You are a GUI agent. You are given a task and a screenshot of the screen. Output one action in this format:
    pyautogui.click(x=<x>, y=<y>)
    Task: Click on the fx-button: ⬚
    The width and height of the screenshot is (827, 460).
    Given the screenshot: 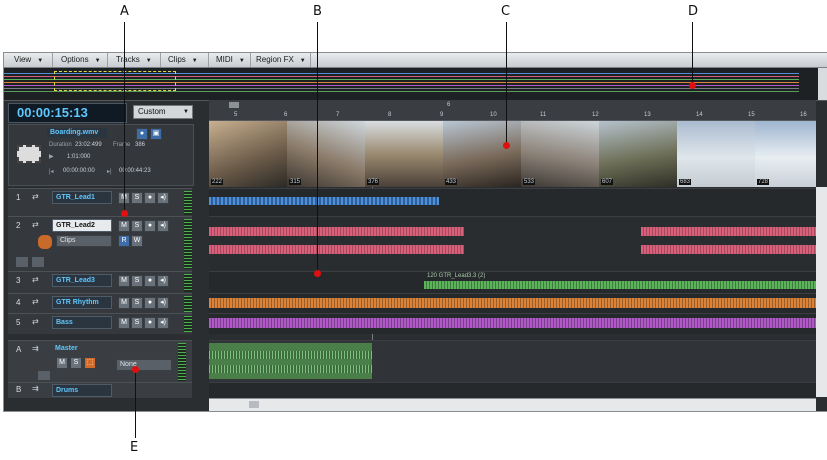 What is the action you would take?
    pyautogui.click(x=90, y=363)
    